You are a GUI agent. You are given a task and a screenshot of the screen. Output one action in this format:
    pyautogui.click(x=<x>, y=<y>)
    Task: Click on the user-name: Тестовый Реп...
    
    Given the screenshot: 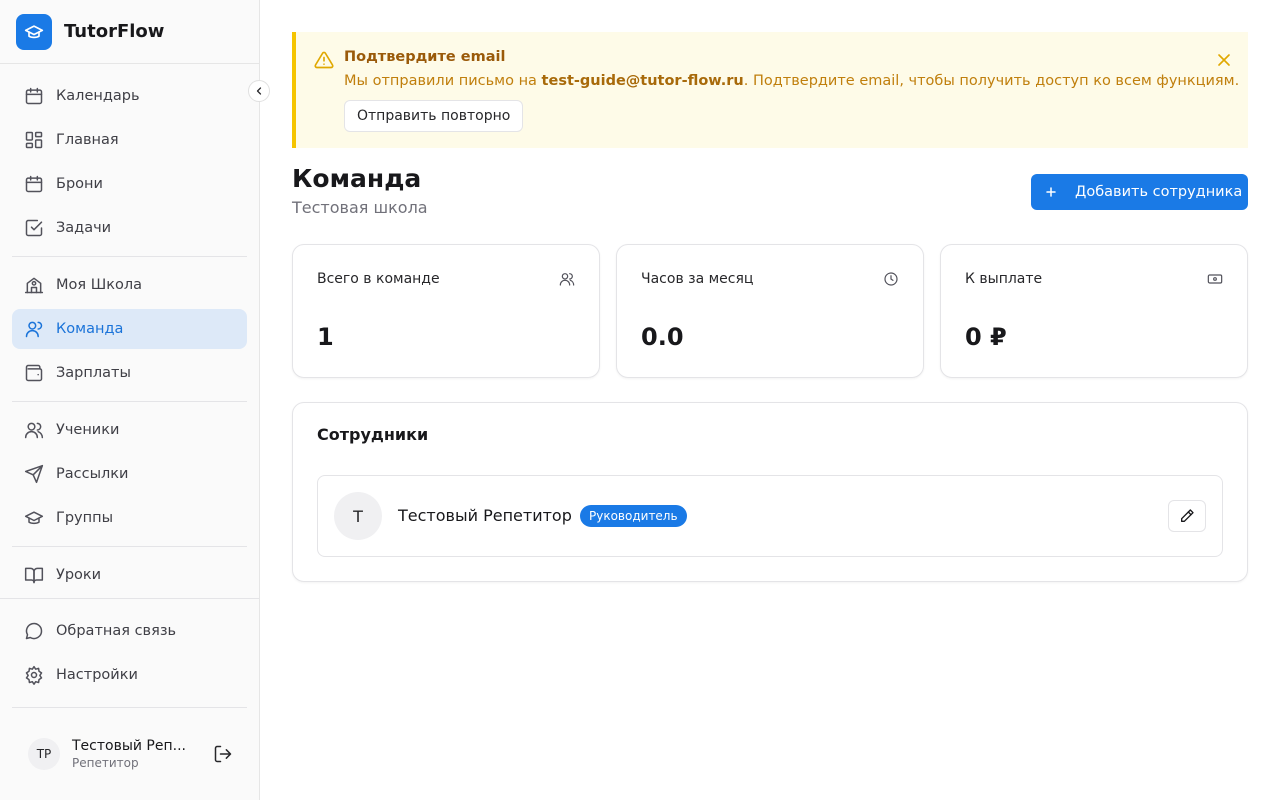 What is the action you would take?
    pyautogui.click(x=129, y=746)
    